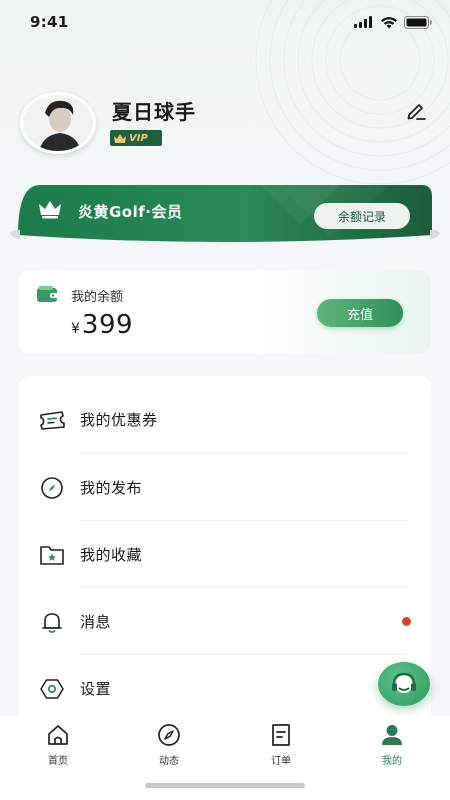  I want to click on menu-item-settings: 设置, so click(225, 688).